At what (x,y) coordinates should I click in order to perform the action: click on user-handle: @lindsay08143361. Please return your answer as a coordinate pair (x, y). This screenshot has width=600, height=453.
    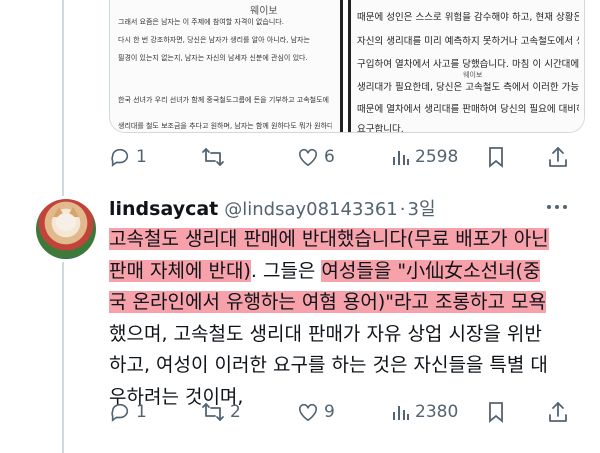
    Looking at the image, I should click on (311, 209).